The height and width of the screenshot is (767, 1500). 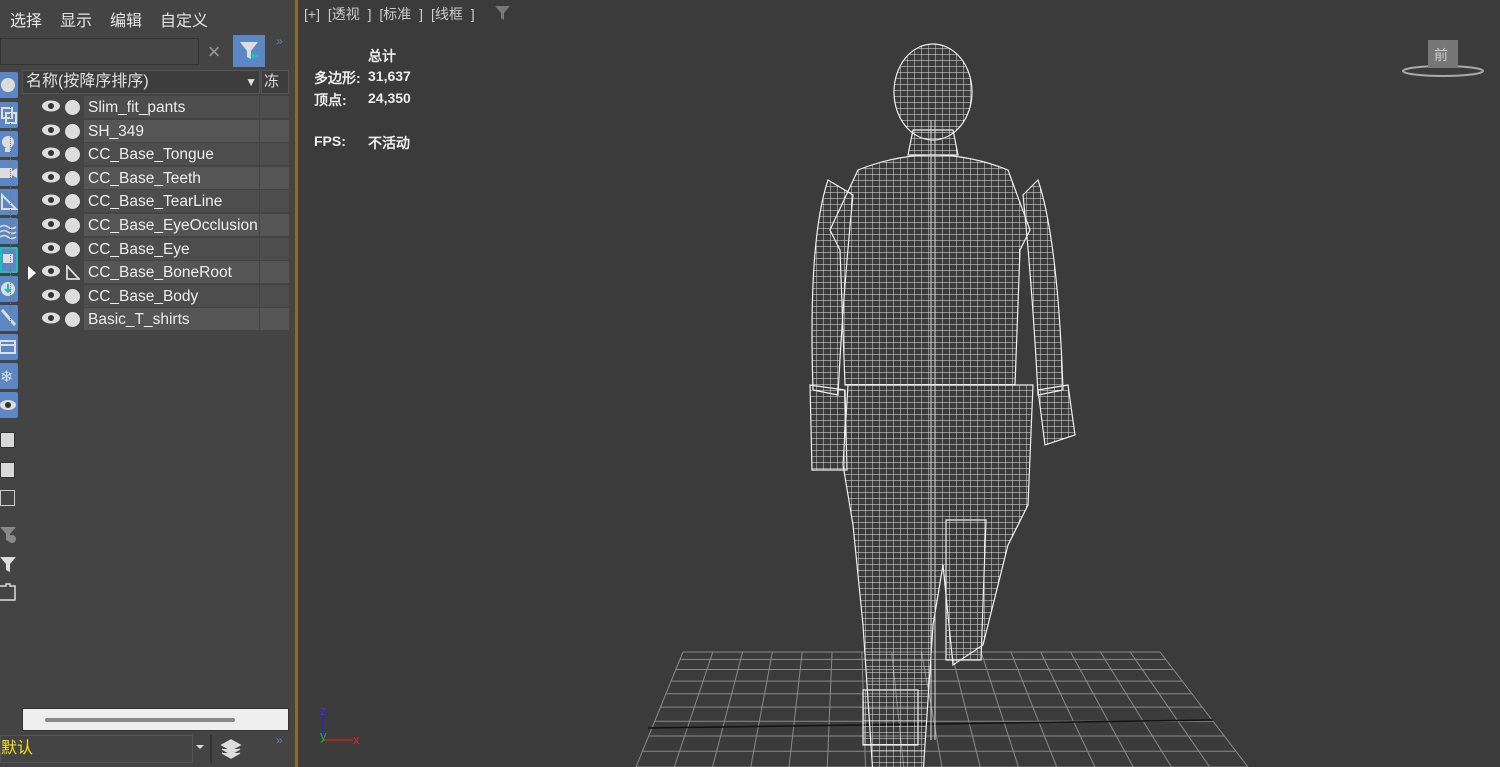 I want to click on list-item: Slim_fit_pants, so click(x=155, y=108).